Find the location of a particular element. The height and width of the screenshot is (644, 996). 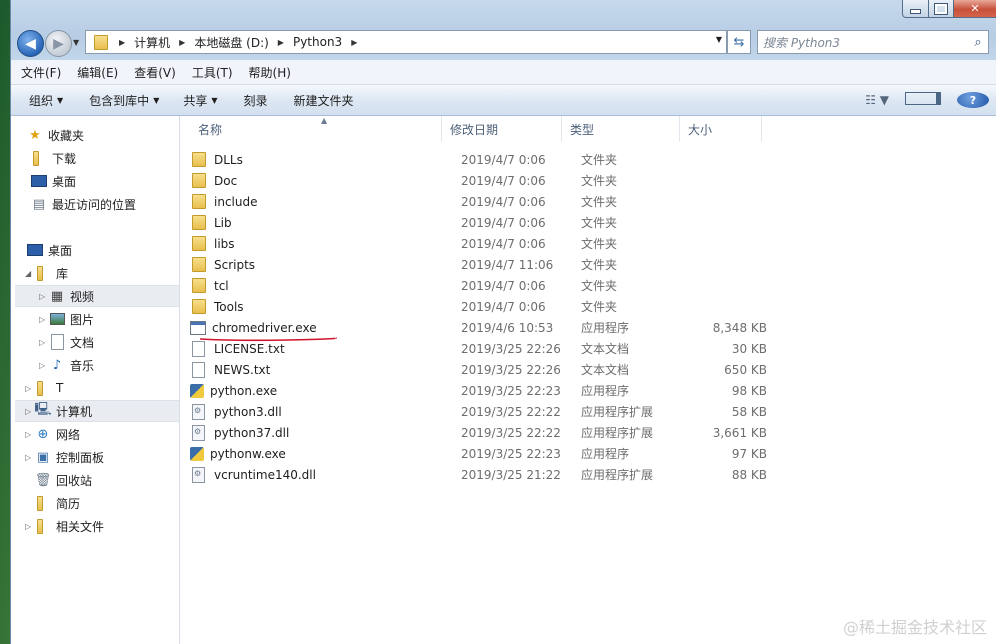

file-row: Lib 2019/4/7 0:06 文件夹 is located at coordinates (490, 222).